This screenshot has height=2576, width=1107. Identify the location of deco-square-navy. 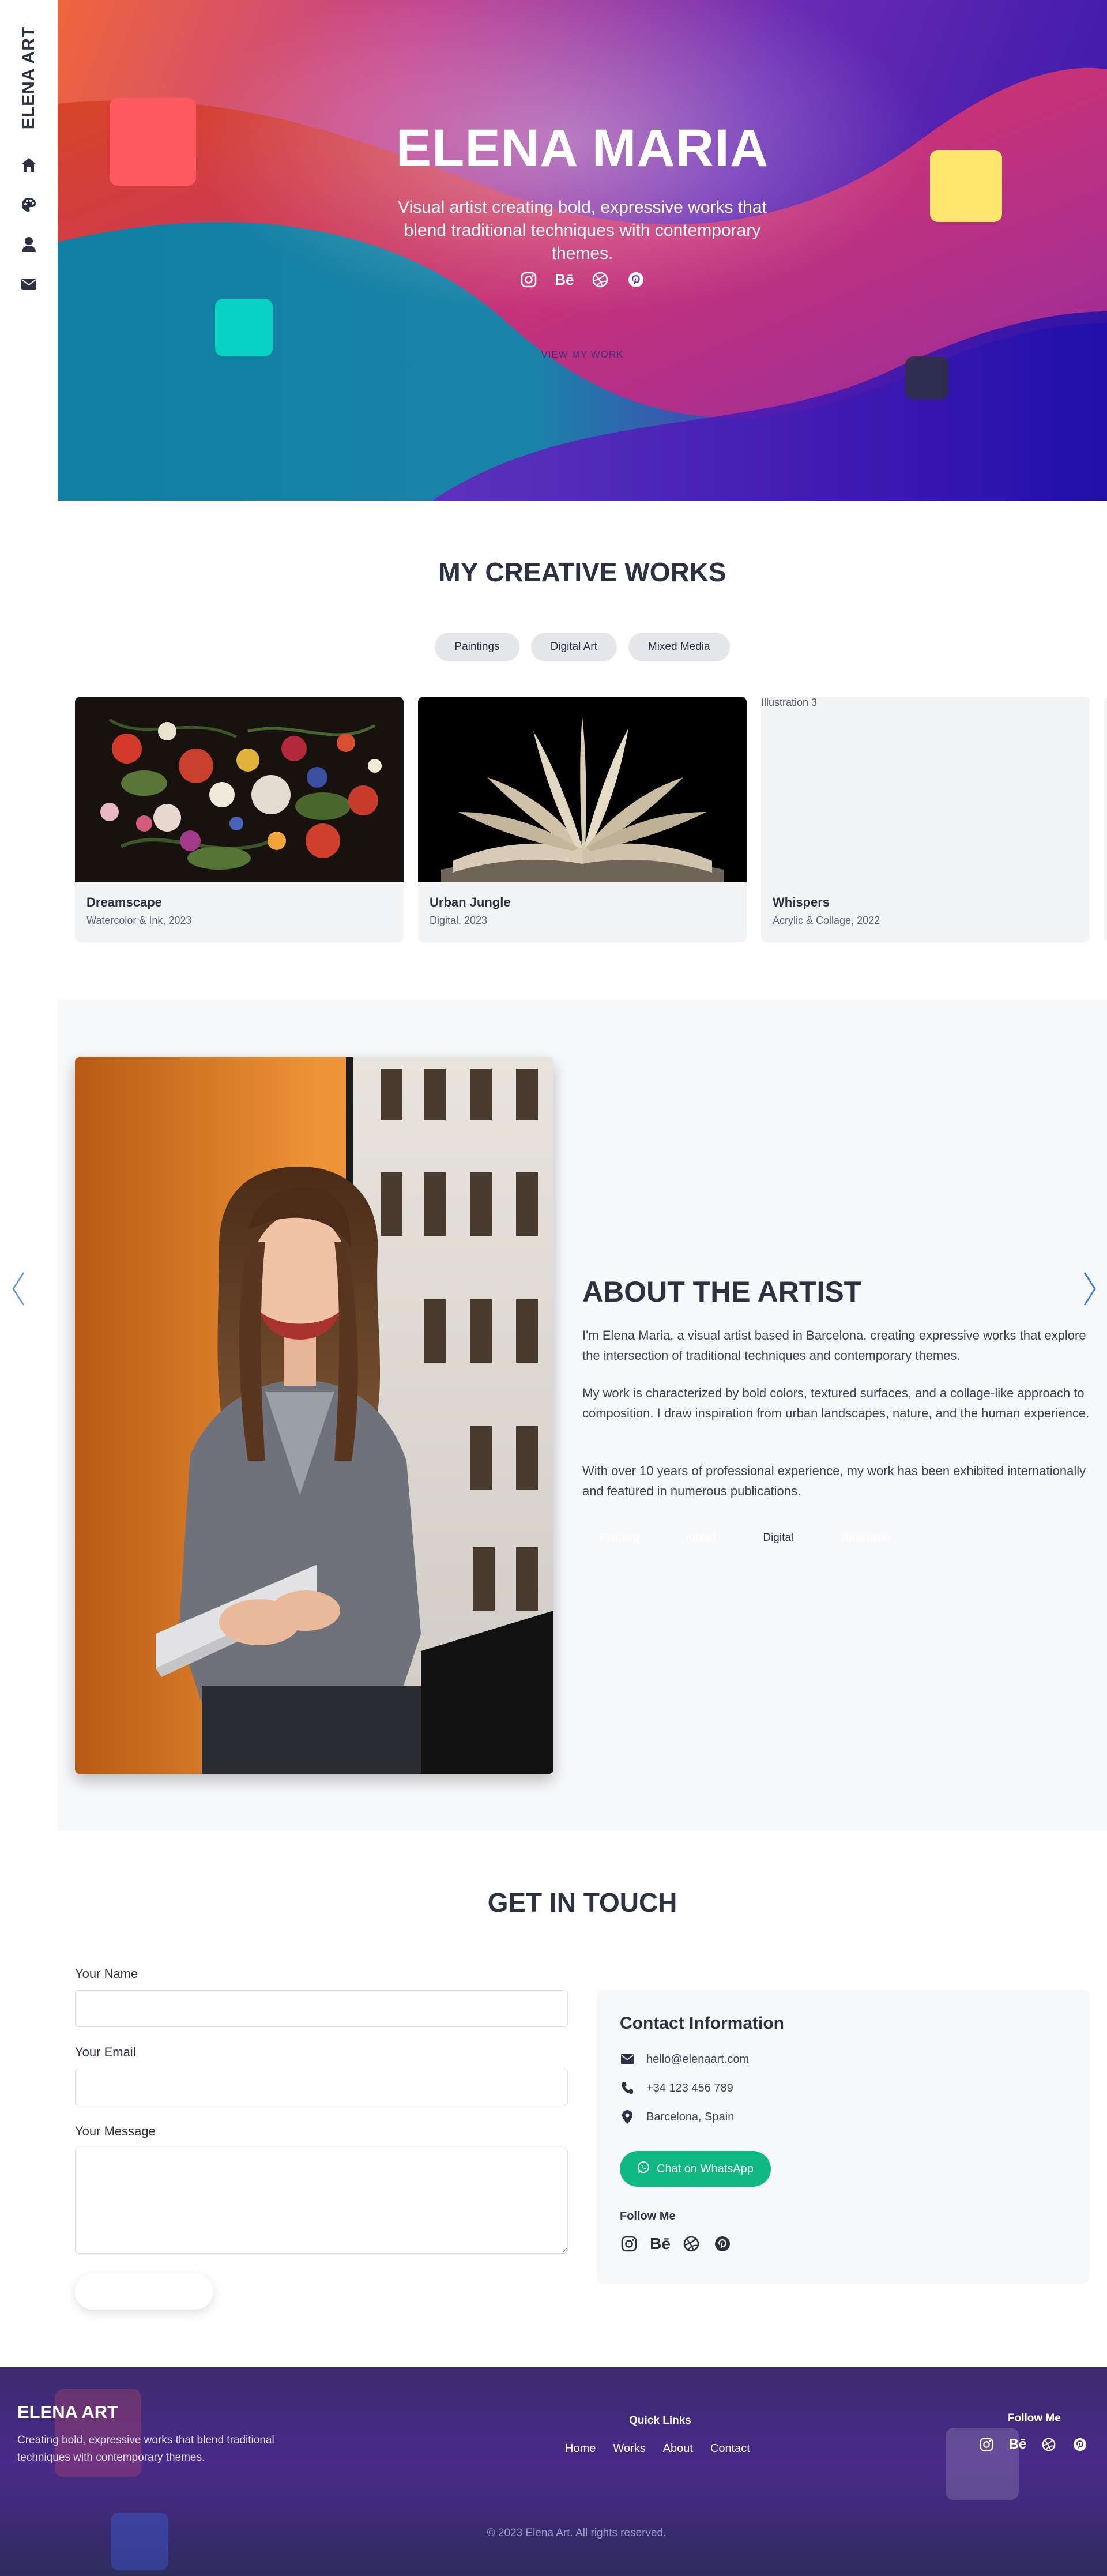
(927, 378).